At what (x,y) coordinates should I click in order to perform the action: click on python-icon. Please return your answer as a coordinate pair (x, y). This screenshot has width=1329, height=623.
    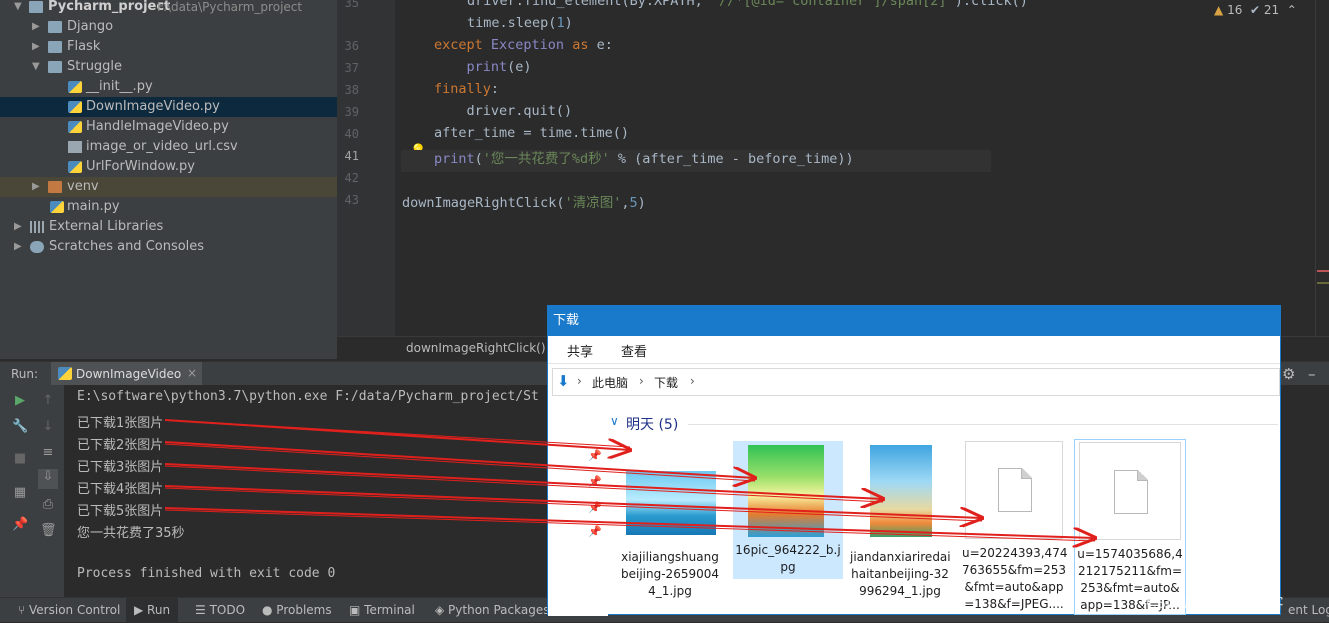
    Looking at the image, I should click on (65, 373).